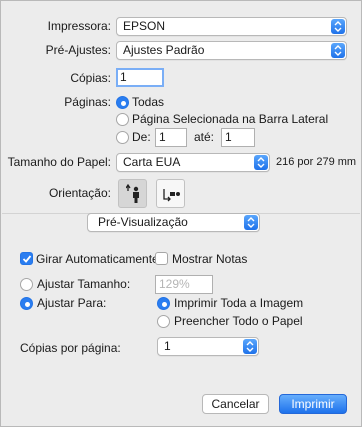 The width and height of the screenshot is (362, 427). What do you see at coordinates (70, 348) in the screenshot?
I see `copies-per-page-label: Cópias por página:` at bounding box center [70, 348].